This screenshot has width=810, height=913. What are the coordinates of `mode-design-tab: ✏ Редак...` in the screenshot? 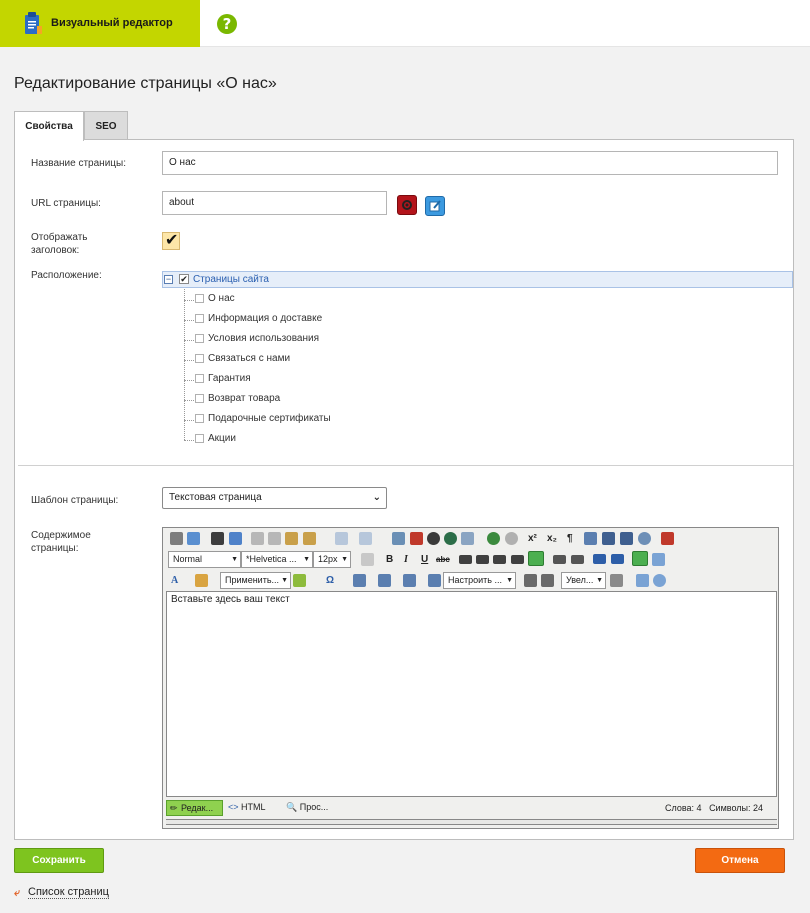 It's located at (194, 808).